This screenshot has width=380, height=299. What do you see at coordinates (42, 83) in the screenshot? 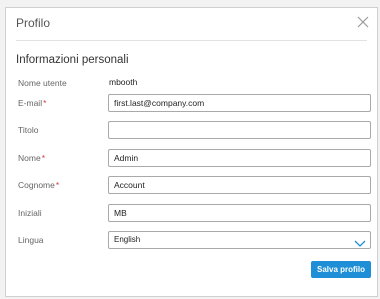
I see `username-label: Nome utente` at bounding box center [42, 83].